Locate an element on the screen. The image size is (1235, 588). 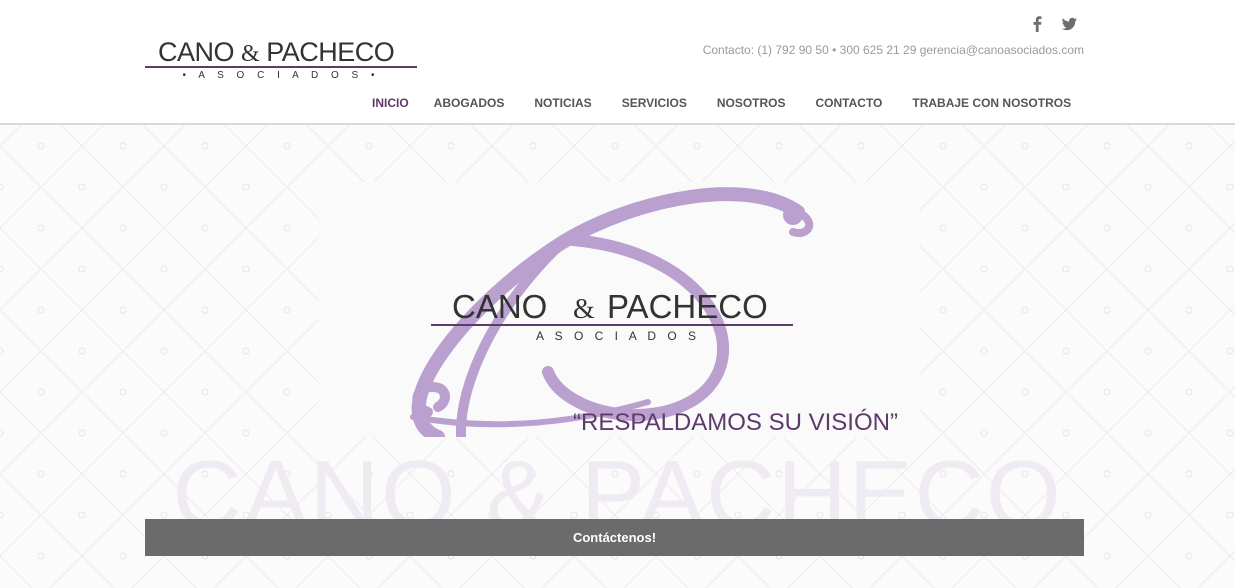
nav-item-noticias: NOTICIAS is located at coordinates (562, 105).